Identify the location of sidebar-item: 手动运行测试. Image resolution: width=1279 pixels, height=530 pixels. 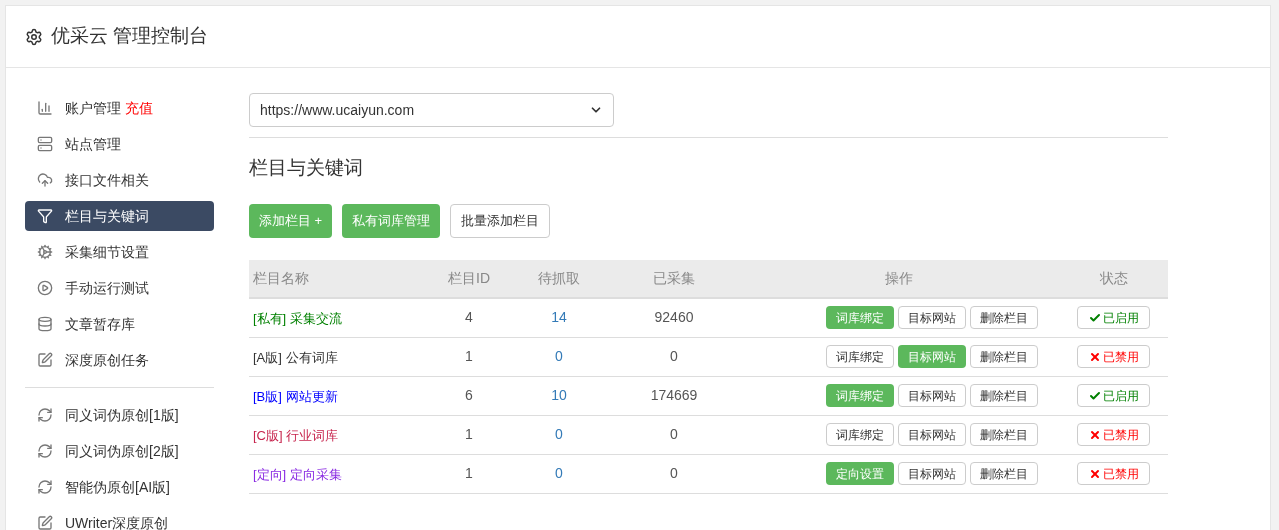
(119, 288).